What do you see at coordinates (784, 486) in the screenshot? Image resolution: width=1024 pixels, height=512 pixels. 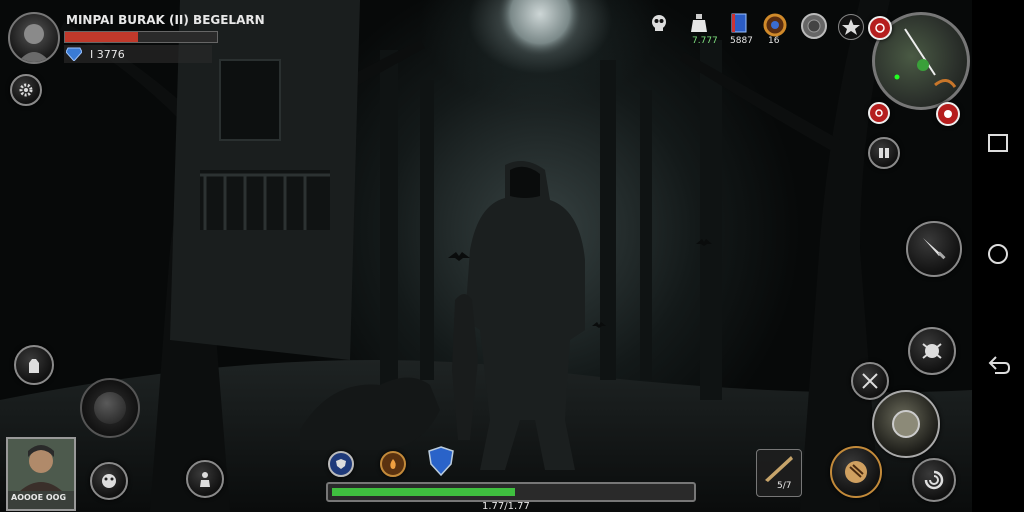 I see `weapon-slot-count: 5/7` at bounding box center [784, 486].